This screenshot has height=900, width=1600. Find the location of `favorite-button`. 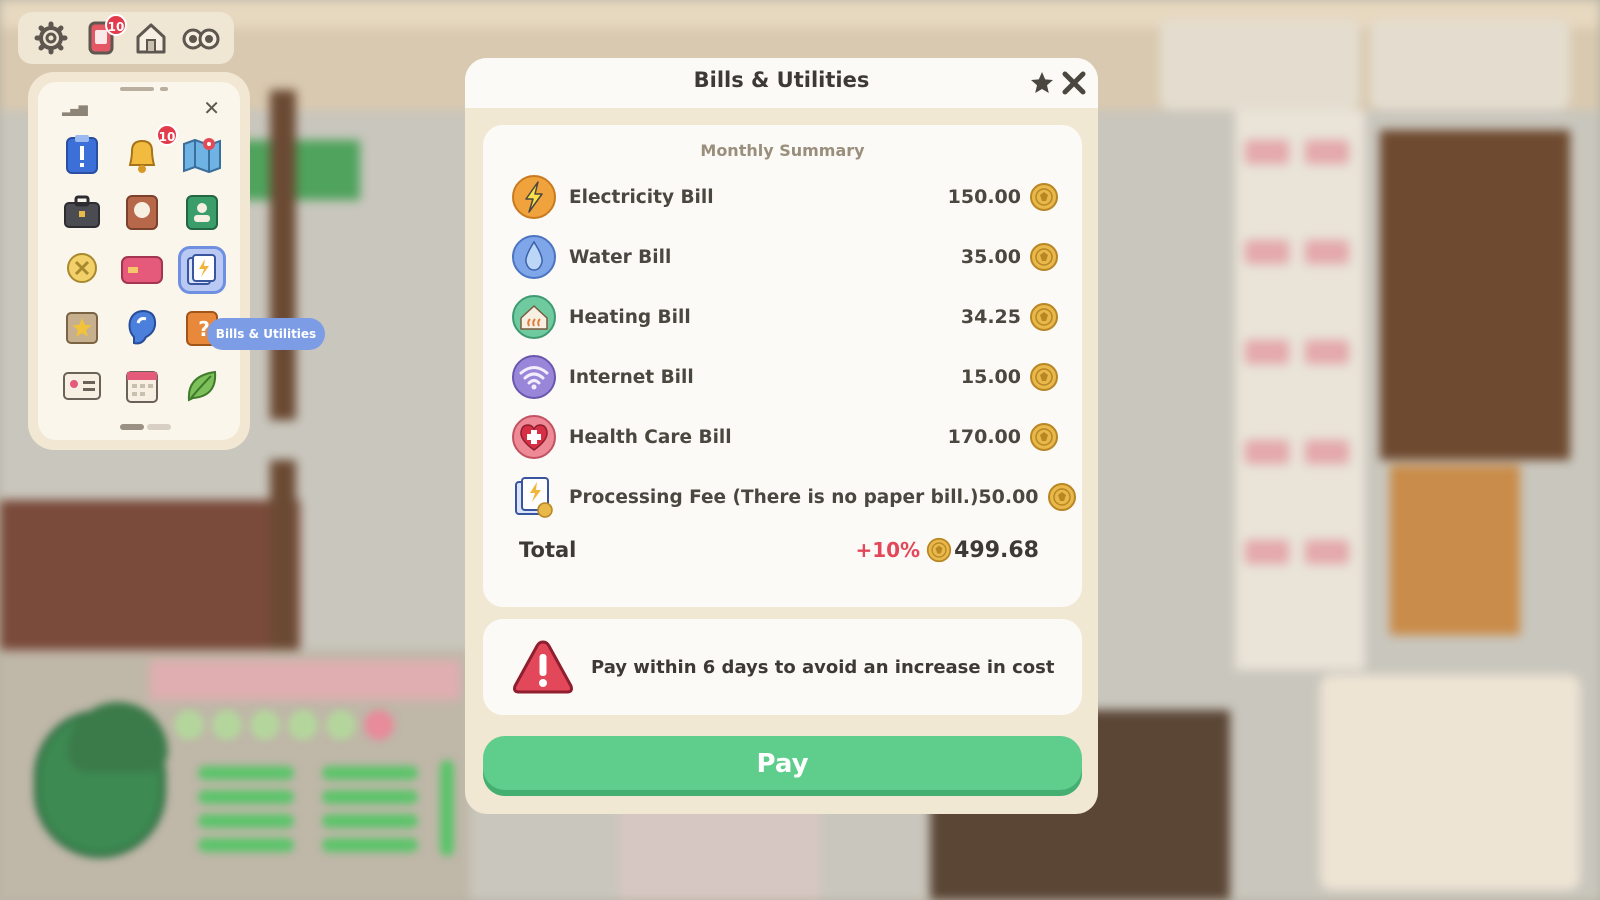

favorite-button is located at coordinates (1042, 83).